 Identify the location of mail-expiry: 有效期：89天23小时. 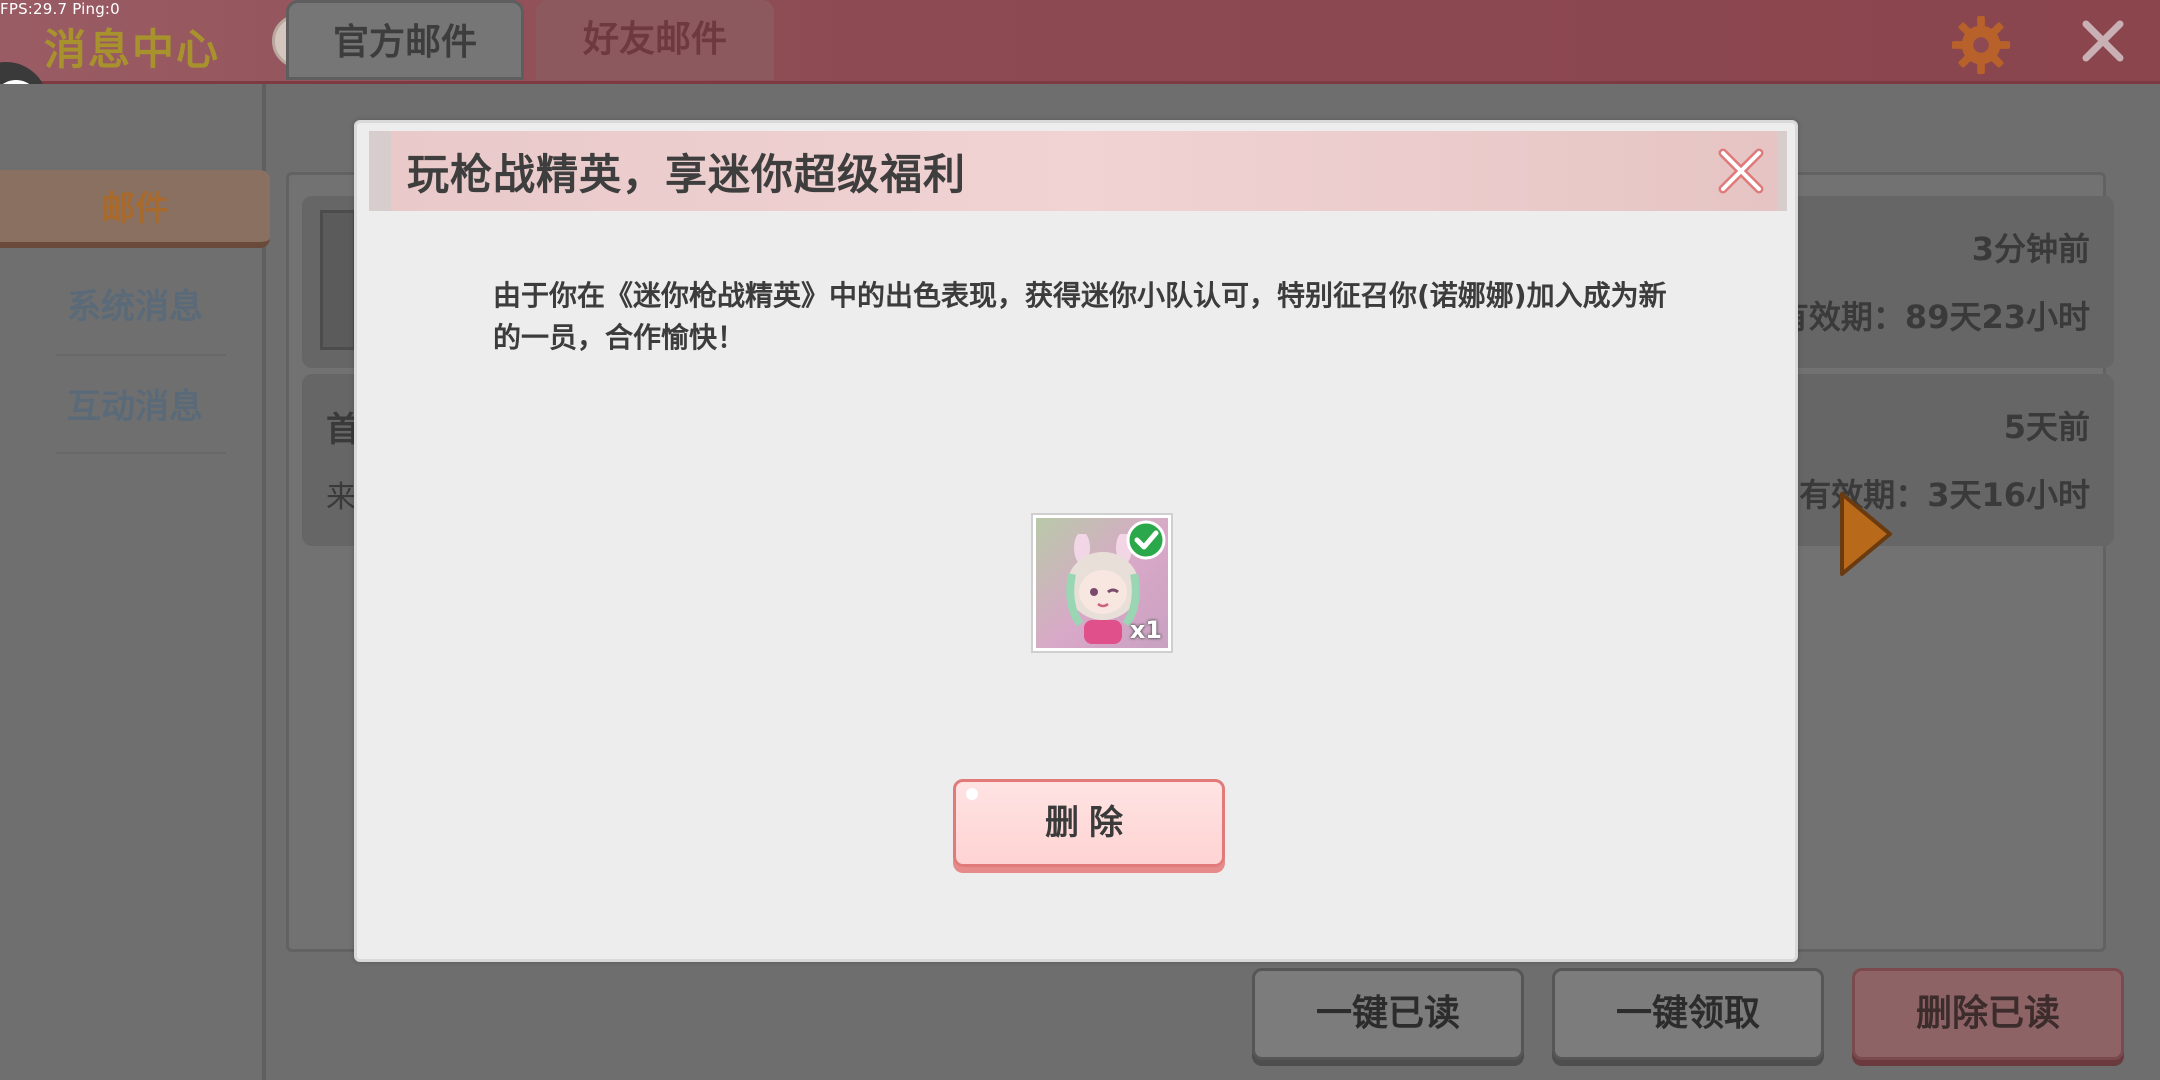
(1933, 317).